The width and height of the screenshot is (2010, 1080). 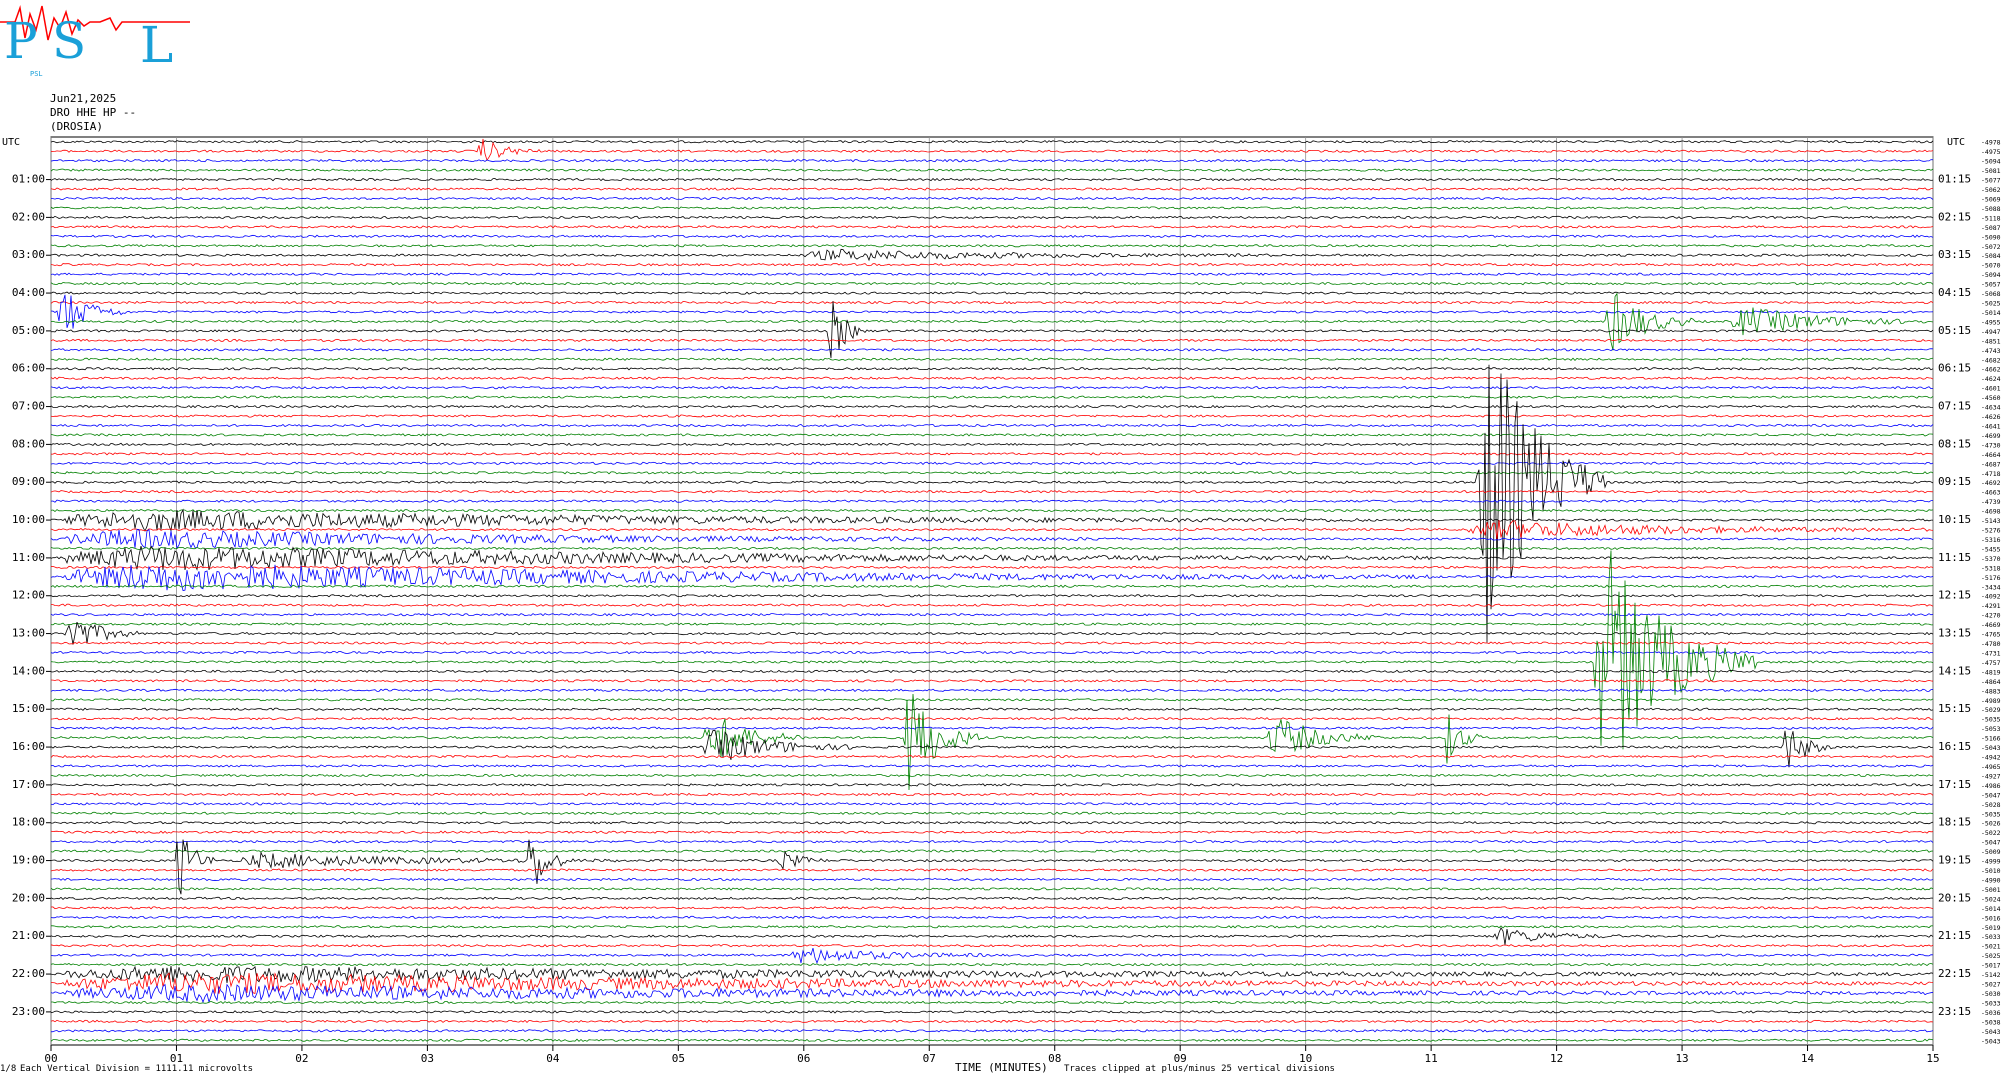 What do you see at coordinates (1991, 691) in the screenshot?
I see `row-offset-label: -4883` at bounding box center [1991, 691].